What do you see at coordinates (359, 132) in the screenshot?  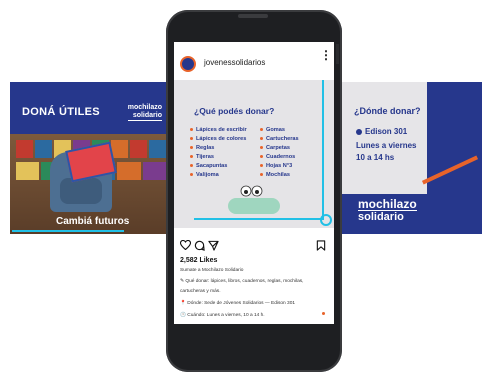 I see `location-pin-icon` at bounding box center [359, 132].